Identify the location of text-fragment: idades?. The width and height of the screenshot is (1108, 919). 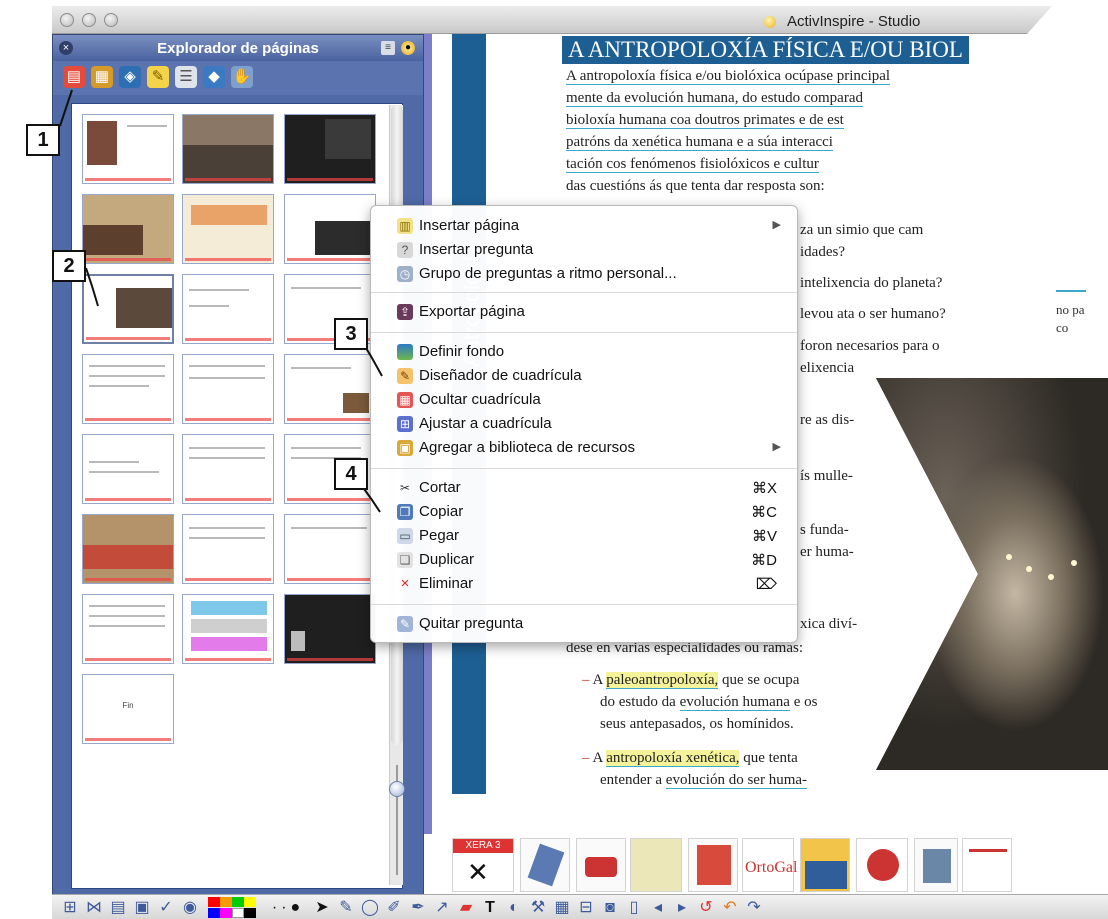
(822, 252).